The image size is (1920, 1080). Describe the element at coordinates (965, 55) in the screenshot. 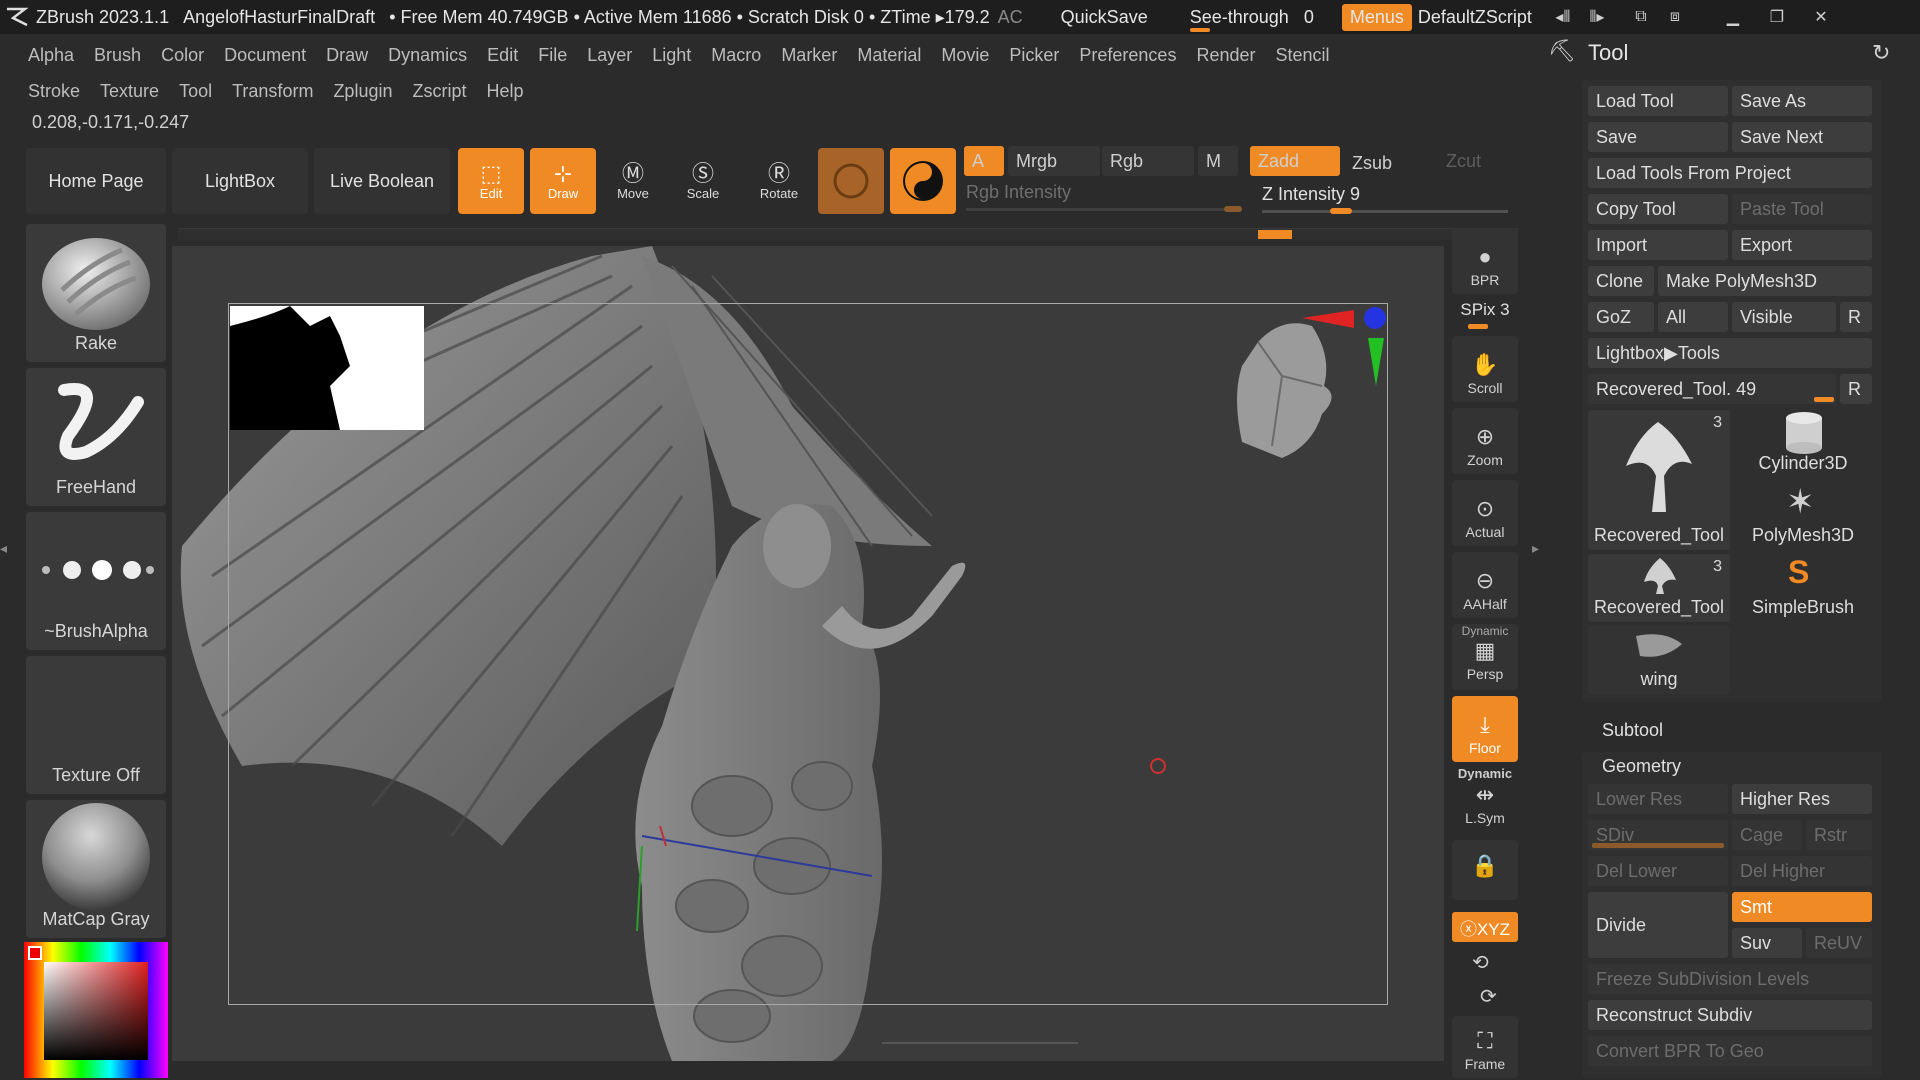

I see `menu-movie: Movie` at that location.